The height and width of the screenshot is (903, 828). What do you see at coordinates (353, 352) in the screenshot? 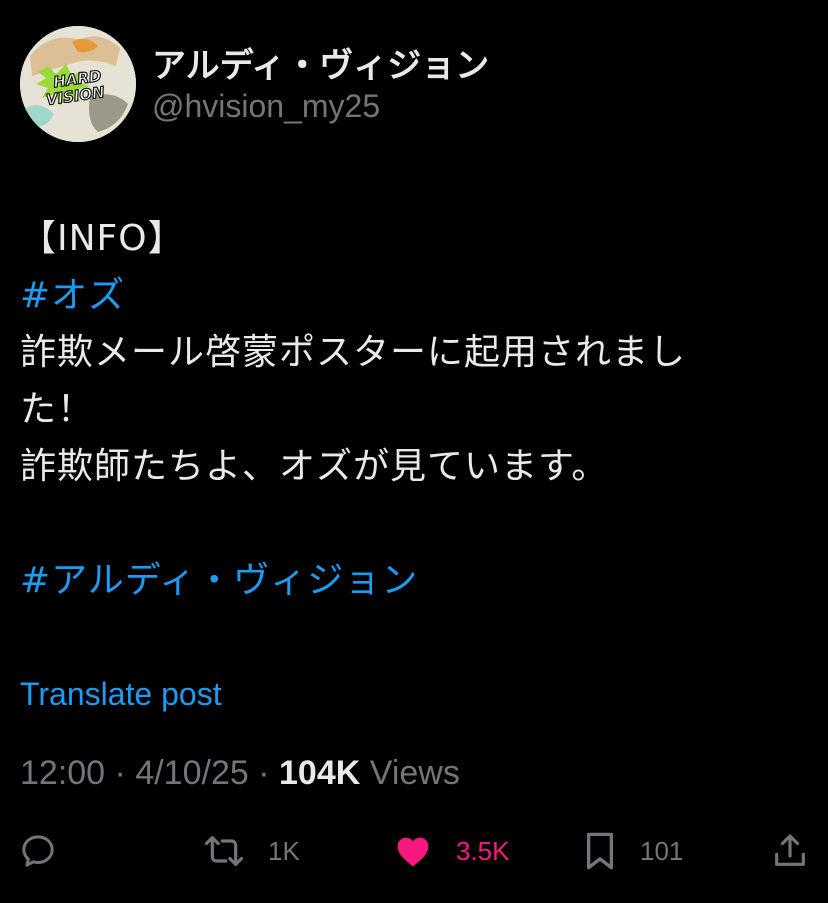
I see `post-line: 詐欺メール啓蒙ポスターに起用されまし` at bounding box center [353, 352].